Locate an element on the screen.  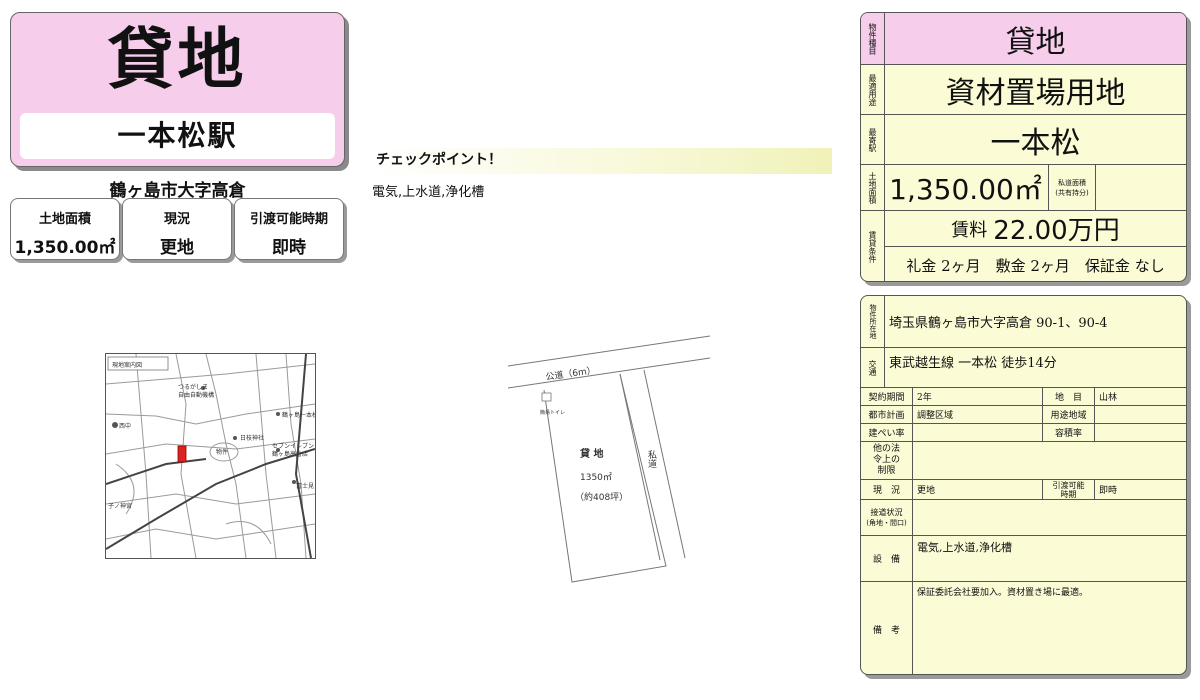
rent-cell: 賃料 22.00万円 is located at coordinates (1035, 229).